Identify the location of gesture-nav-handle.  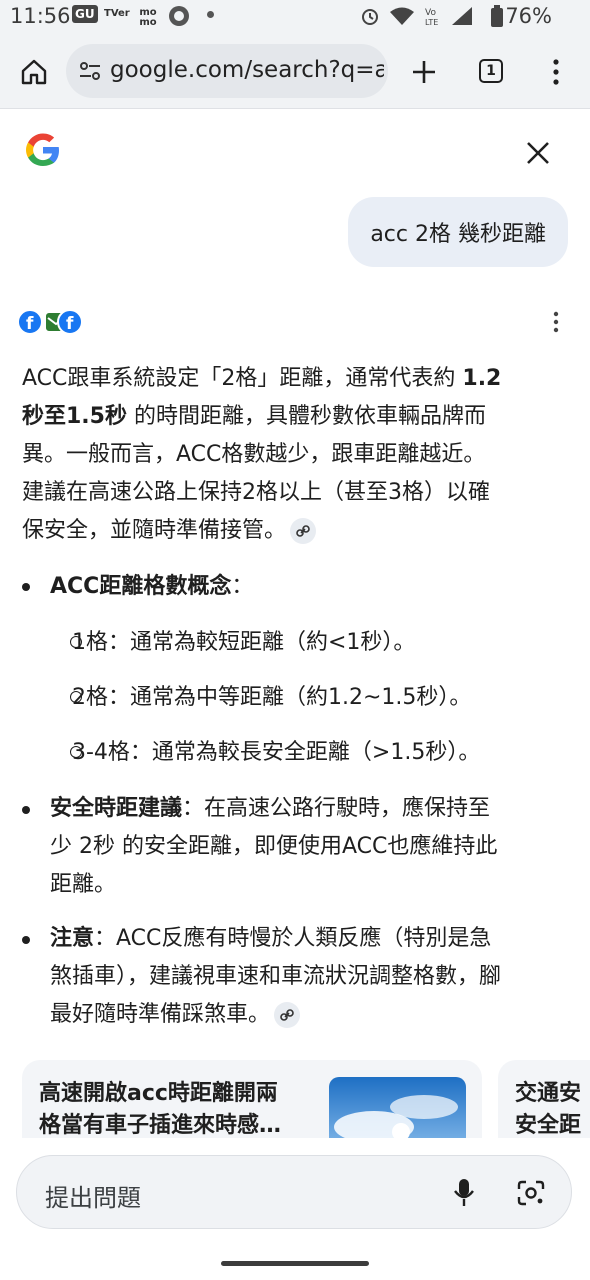
(295, 1263).